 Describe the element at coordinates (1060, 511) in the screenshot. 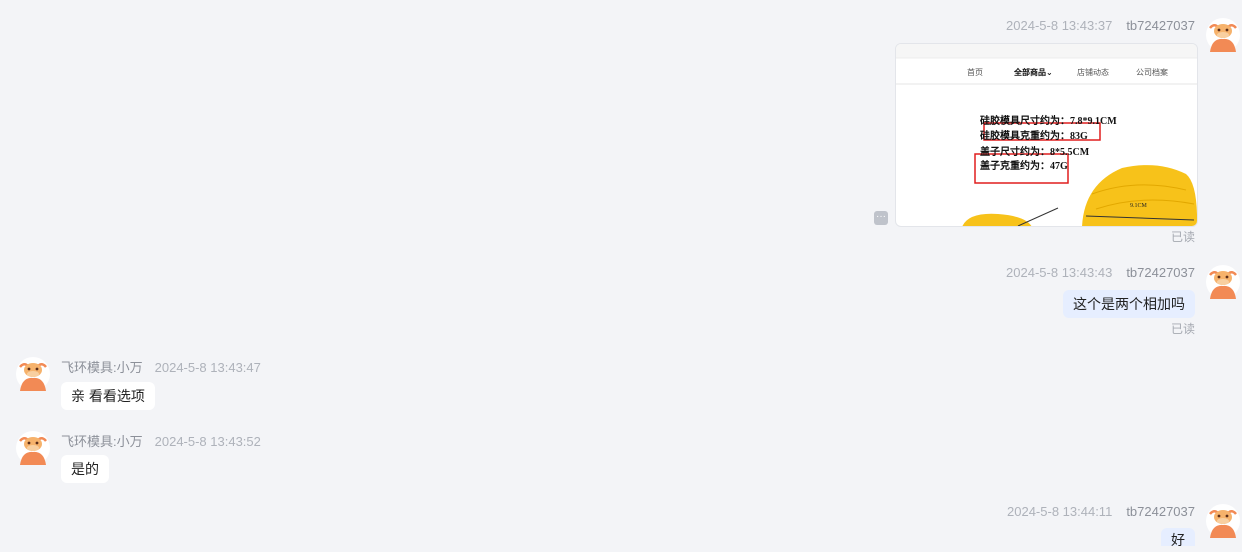

I see `message-time: 2024-5-8 13:44:11` at that location.